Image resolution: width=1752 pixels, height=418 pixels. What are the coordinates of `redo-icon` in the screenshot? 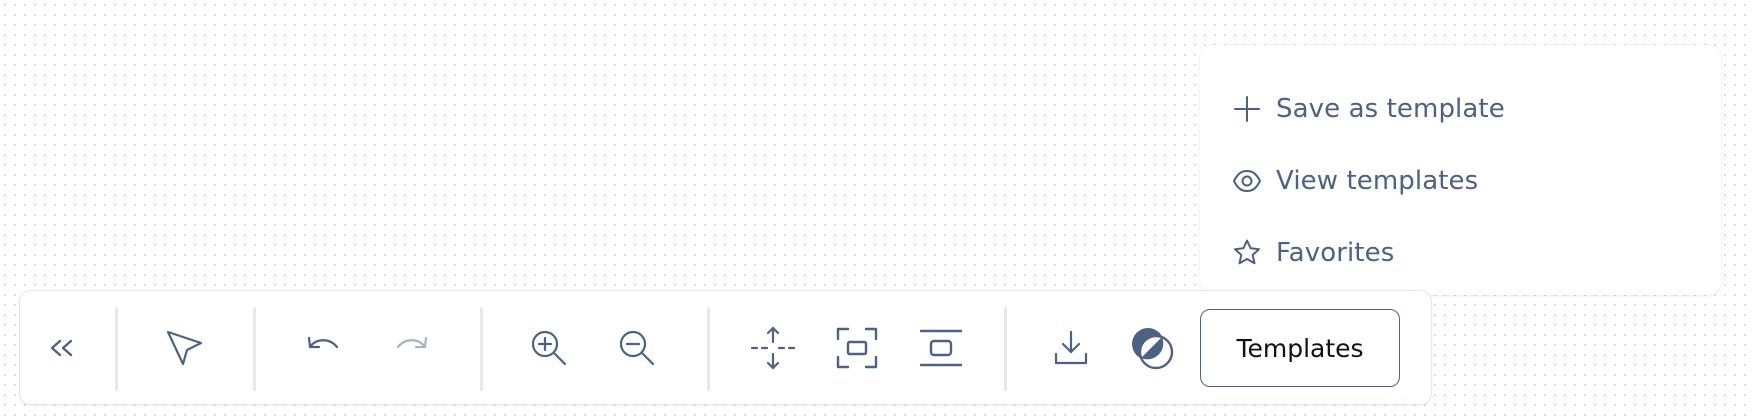 It's located at (412, 348).